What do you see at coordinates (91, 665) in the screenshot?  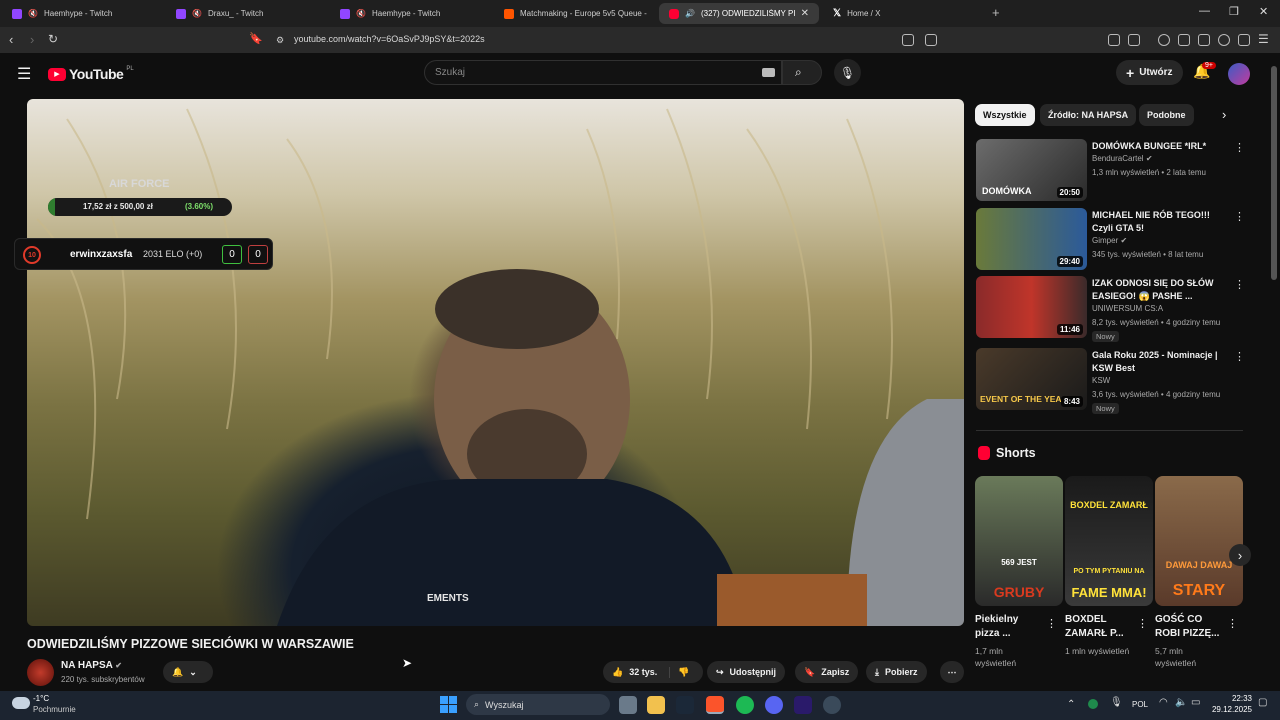 I see `channel-name-row: NA HAPSA ✔` at bounding box center [91, 665].